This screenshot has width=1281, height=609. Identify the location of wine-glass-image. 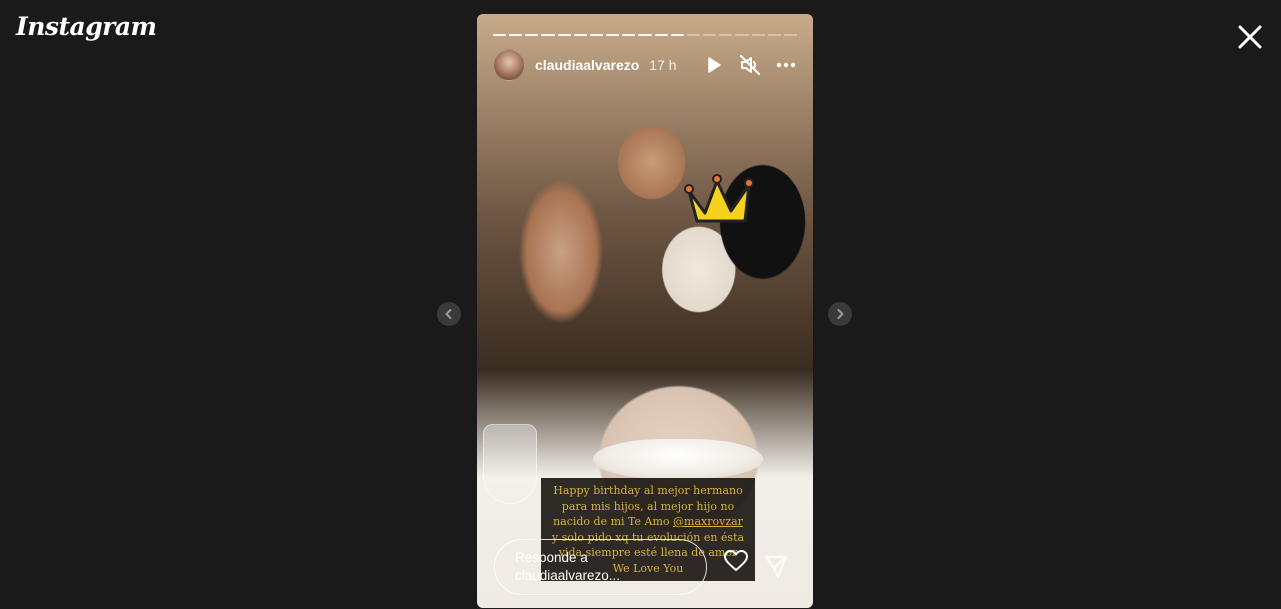
(510, 464).